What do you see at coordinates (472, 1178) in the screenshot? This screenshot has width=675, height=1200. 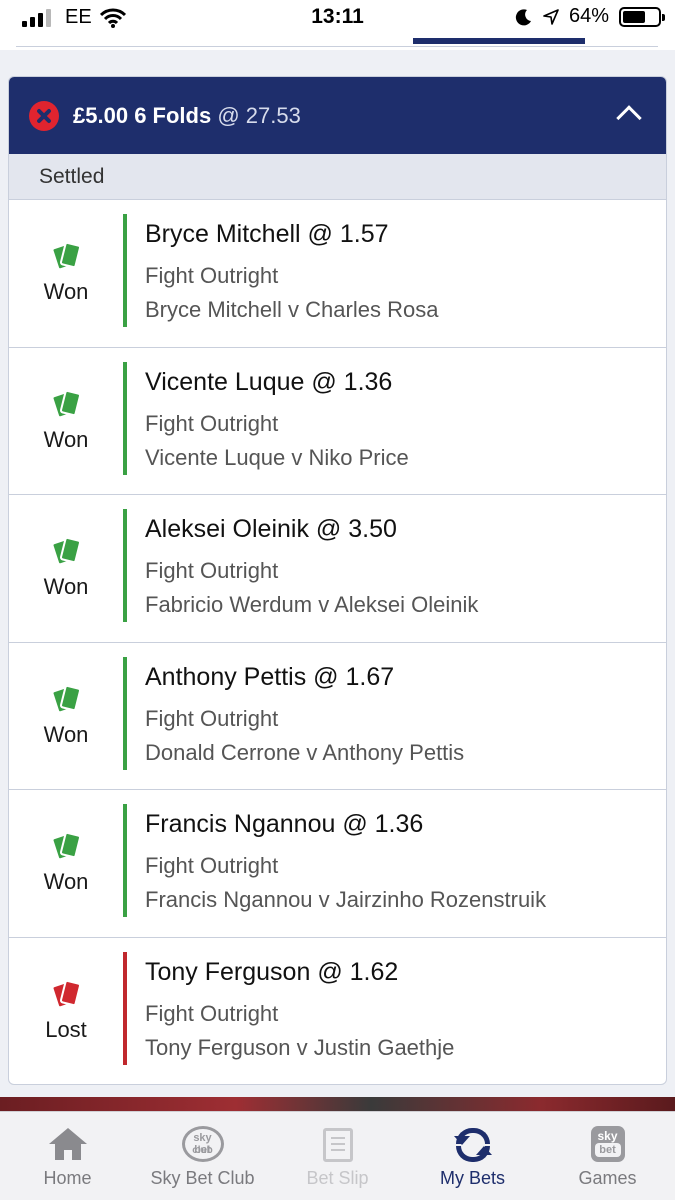 I see `nav-label: My Bets` at bounding box center [472, 1178].